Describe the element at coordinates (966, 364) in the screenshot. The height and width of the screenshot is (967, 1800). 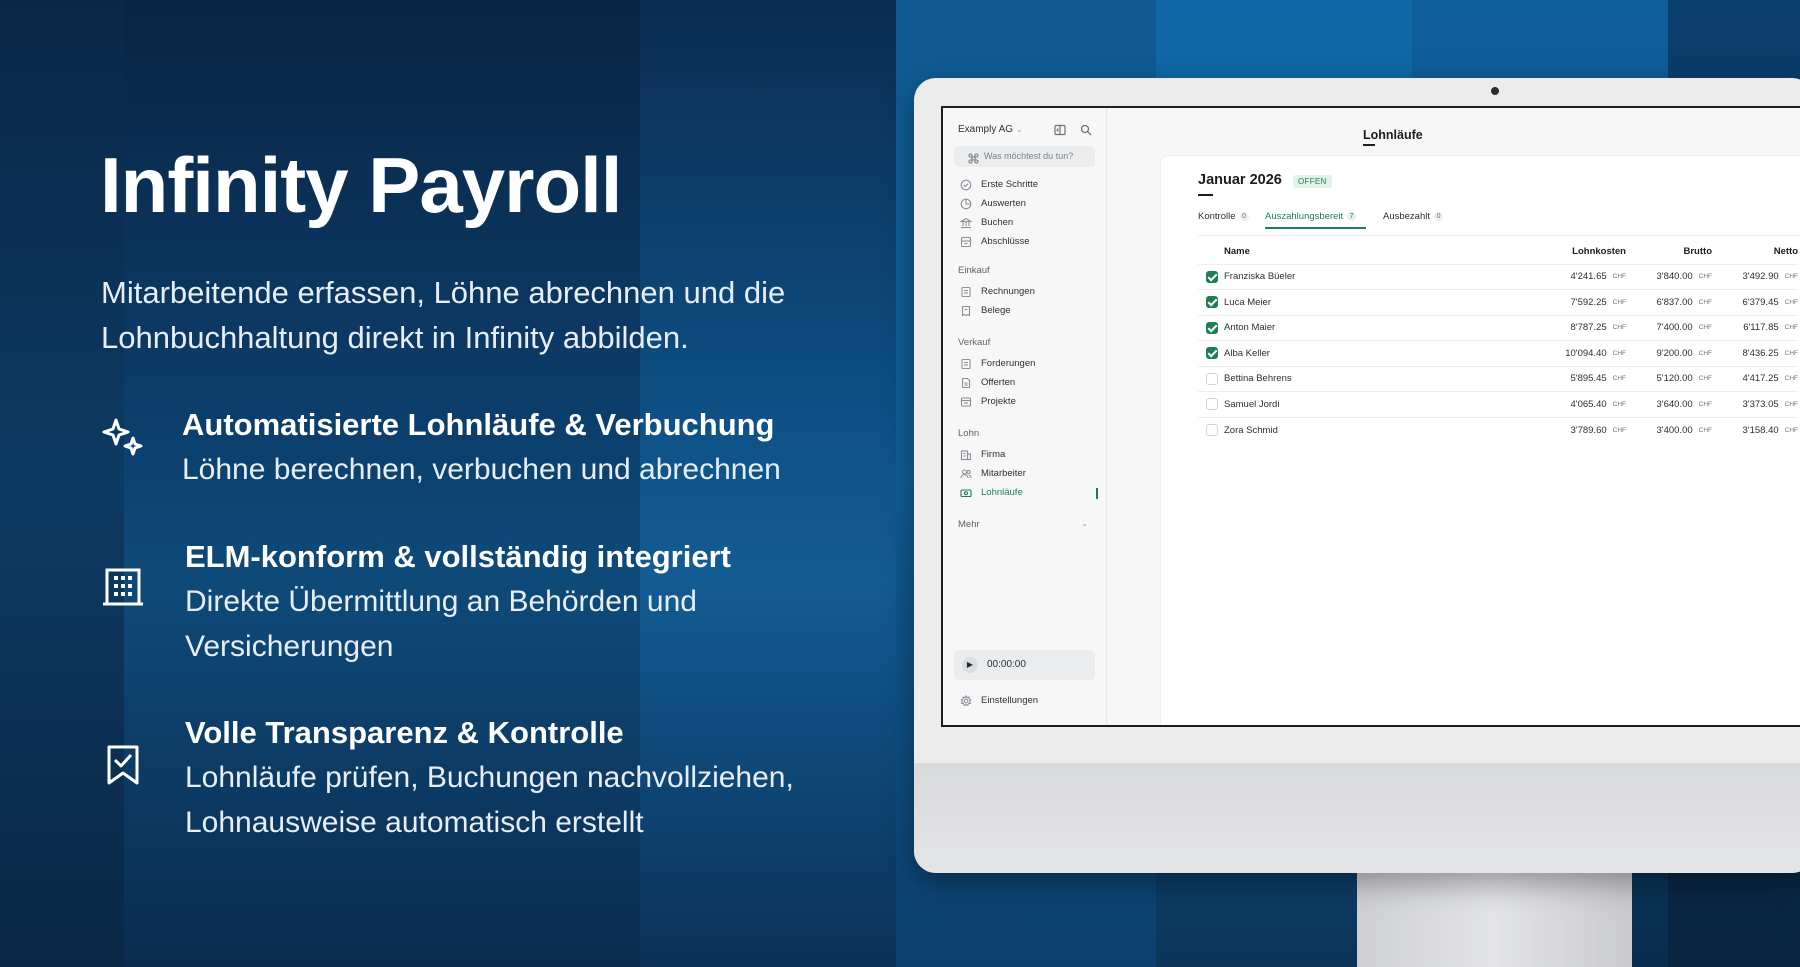
I see `invoice-icon` at that location.